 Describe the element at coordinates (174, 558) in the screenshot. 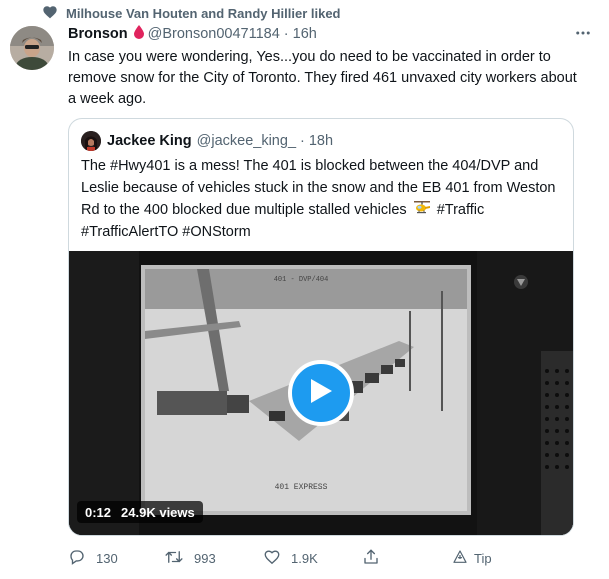

I see `retweet-icon` at that location.